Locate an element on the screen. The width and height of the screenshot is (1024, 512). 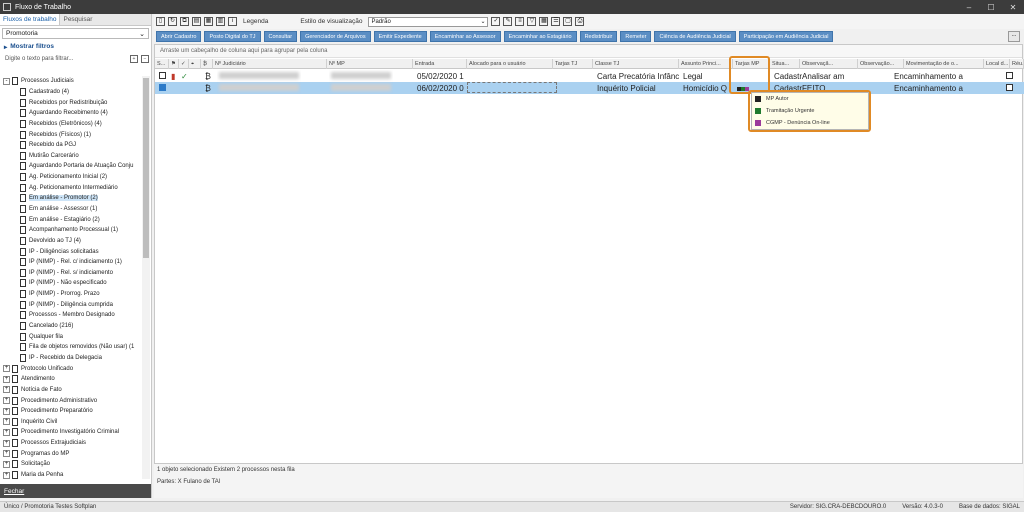
tree-item: IP - Recebido da Delegacia is located at coordinates (71, 358).